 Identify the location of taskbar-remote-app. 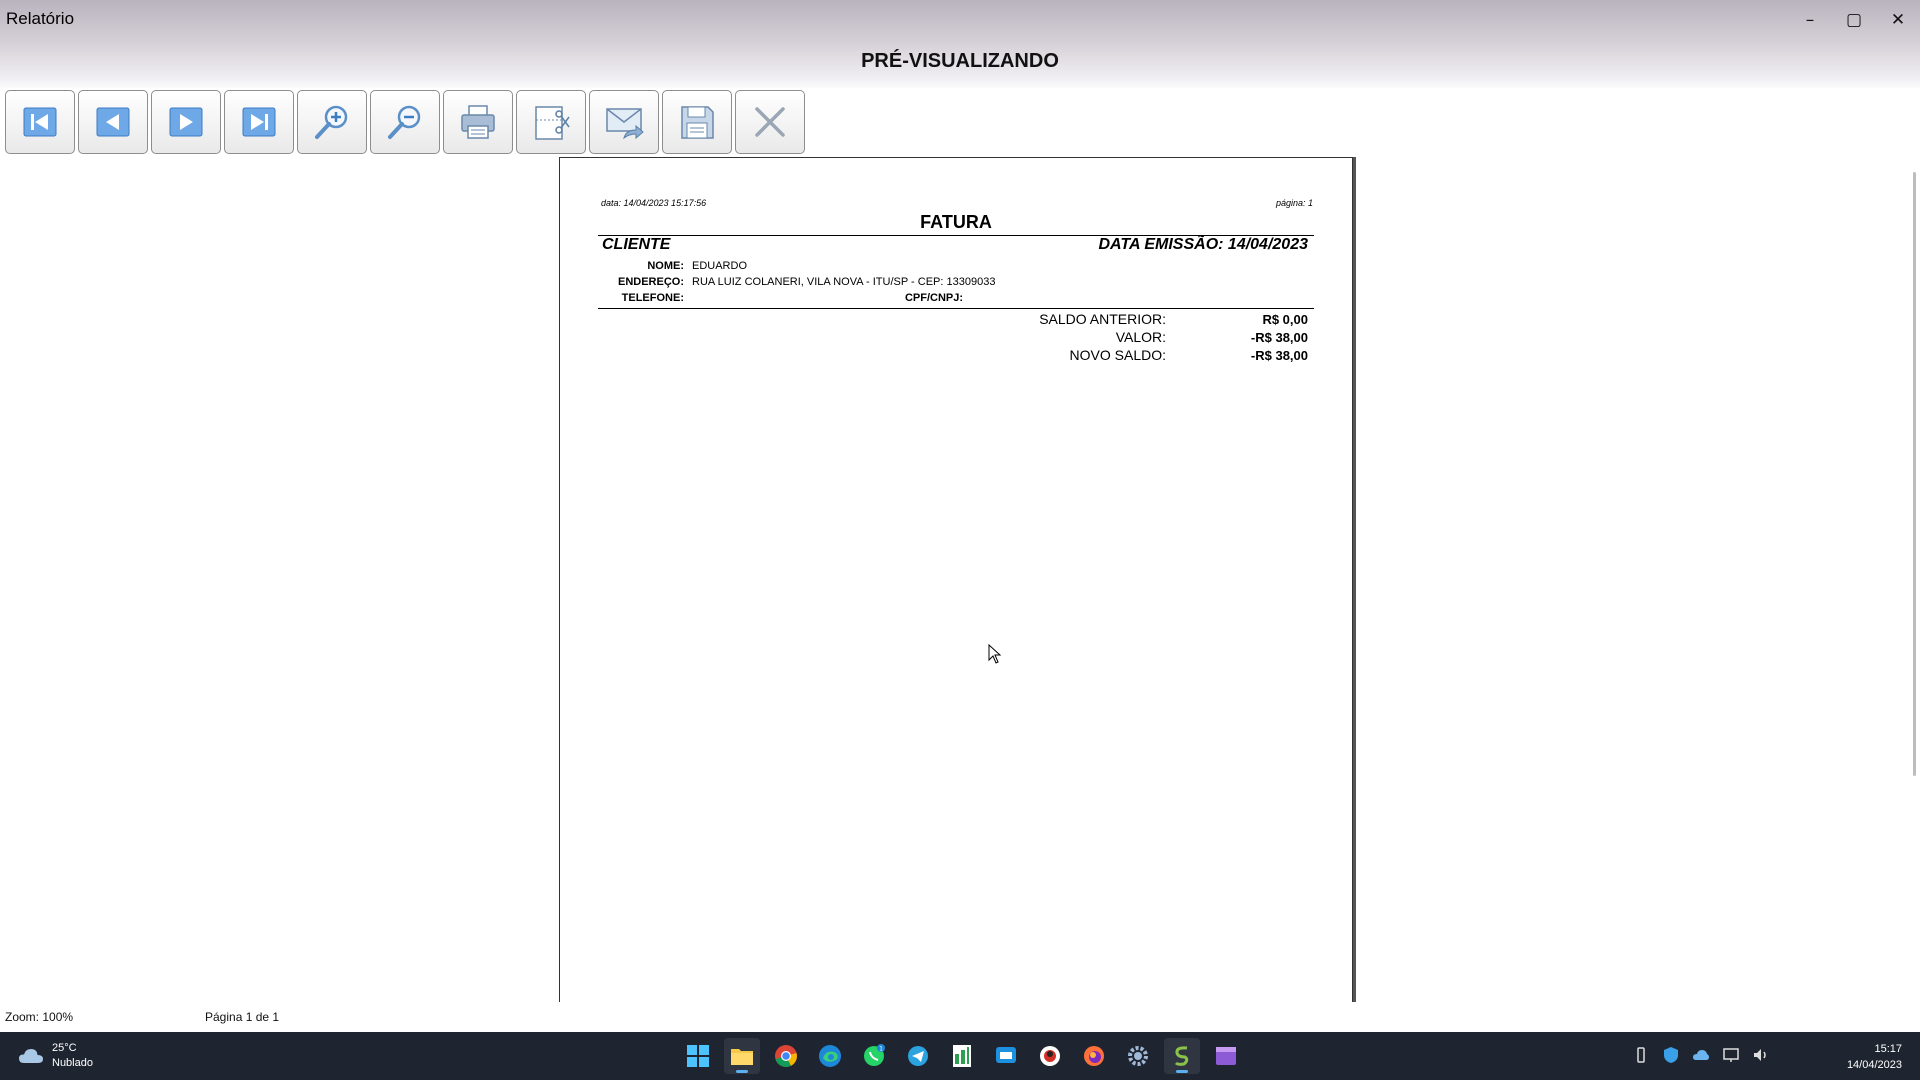
(1006, 1056).